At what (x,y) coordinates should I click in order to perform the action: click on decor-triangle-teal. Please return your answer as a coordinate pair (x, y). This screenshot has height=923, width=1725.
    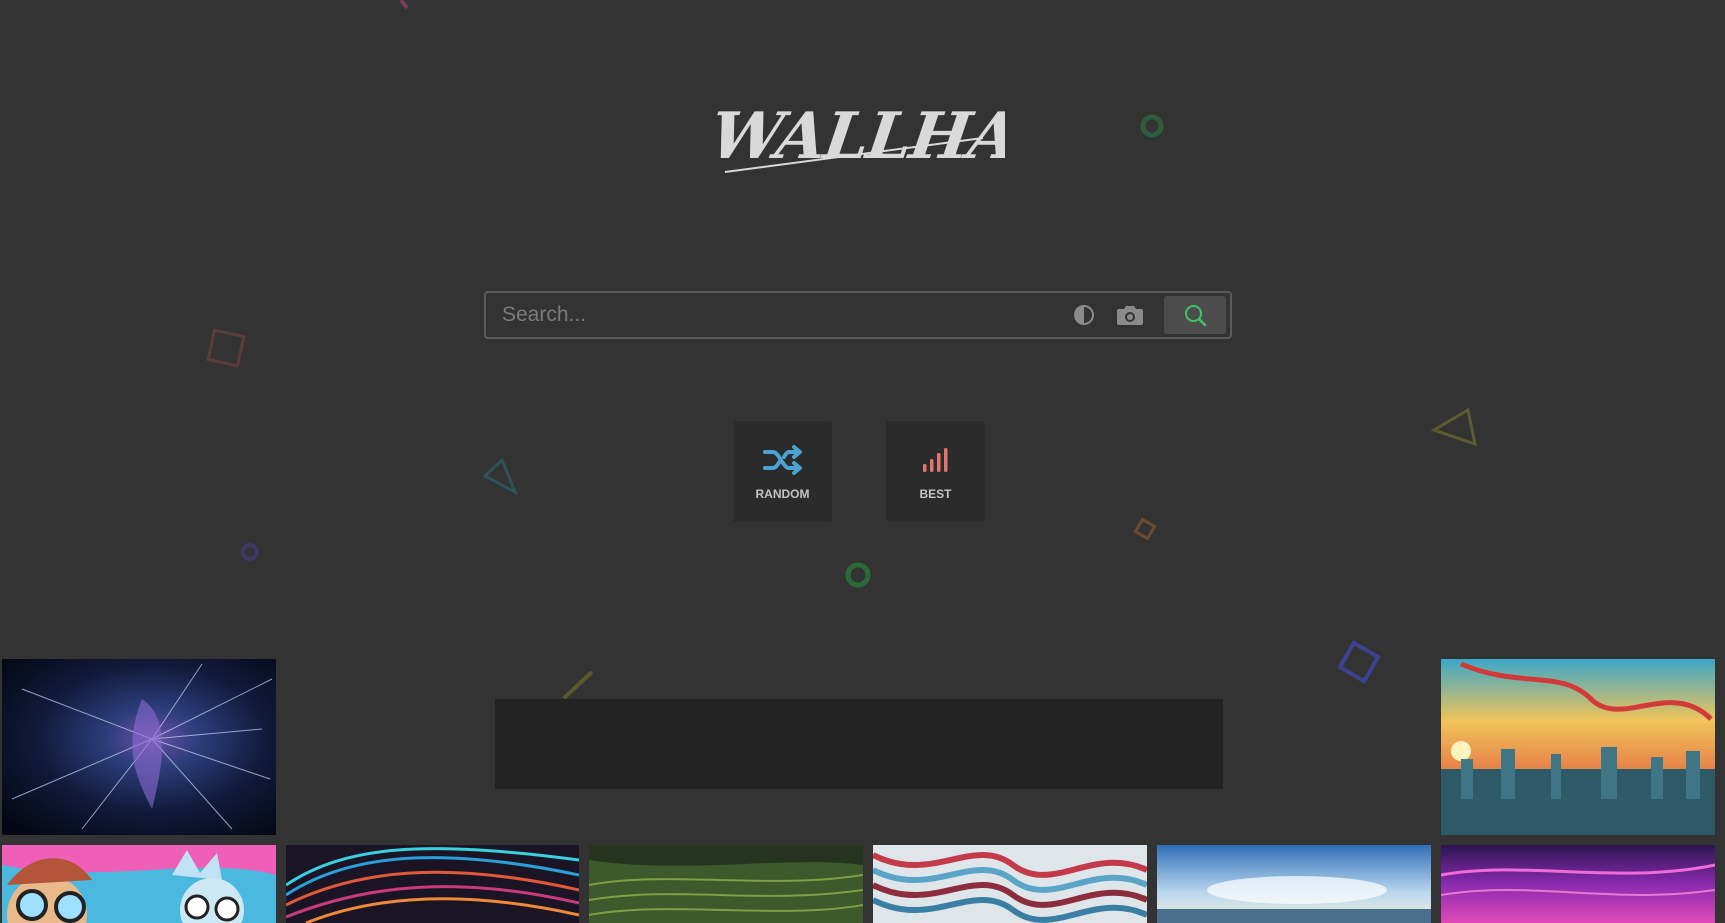
    Looking at the image, I should click on (500, 476).